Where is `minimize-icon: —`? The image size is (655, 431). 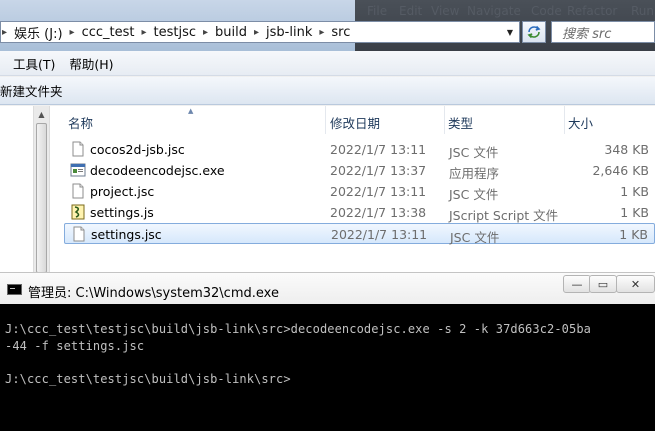
minimize-icon: — is located at coordinates (577, 284).